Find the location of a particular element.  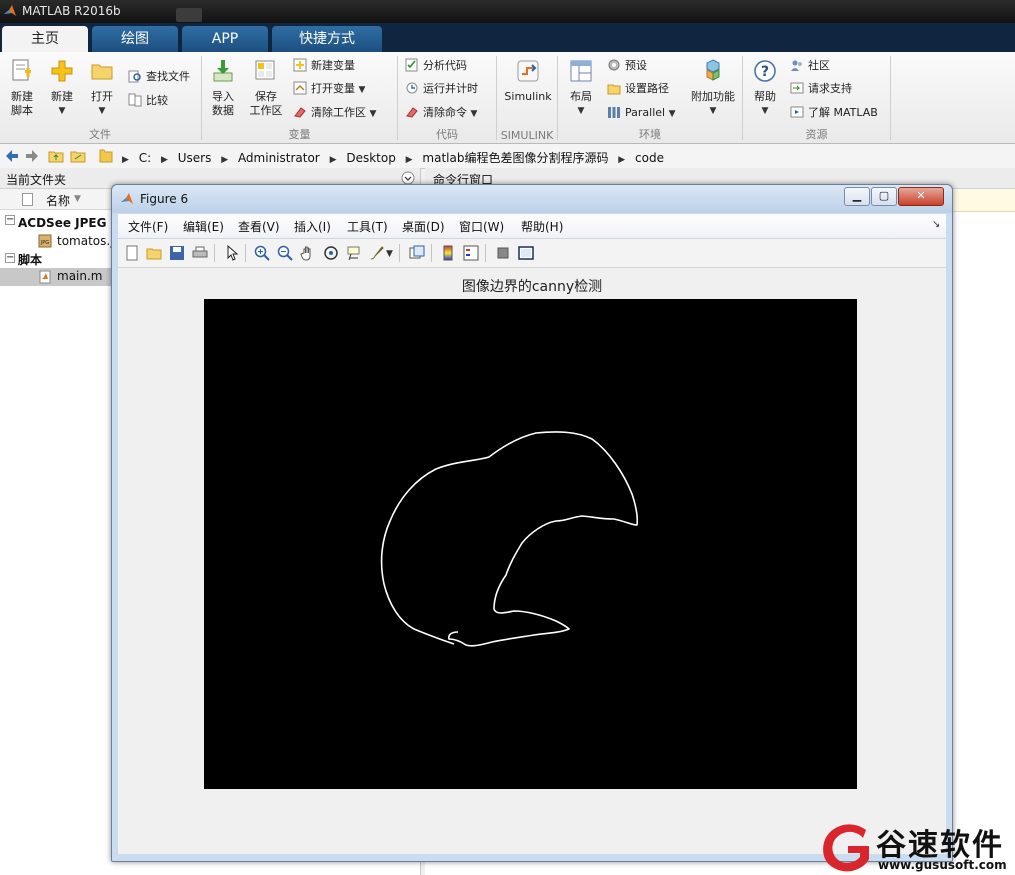

minimize-button: ▁ is located at coordinates (857, 196).